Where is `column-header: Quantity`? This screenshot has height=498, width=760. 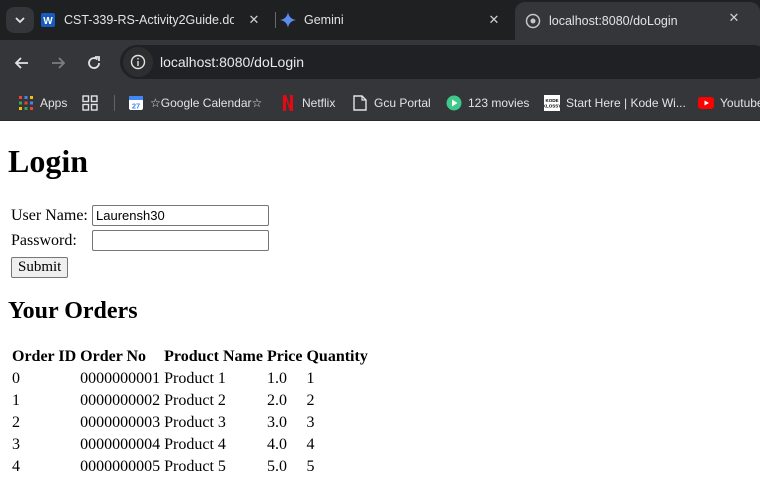
column-header: Quantity is located at coordinates (337, 356).